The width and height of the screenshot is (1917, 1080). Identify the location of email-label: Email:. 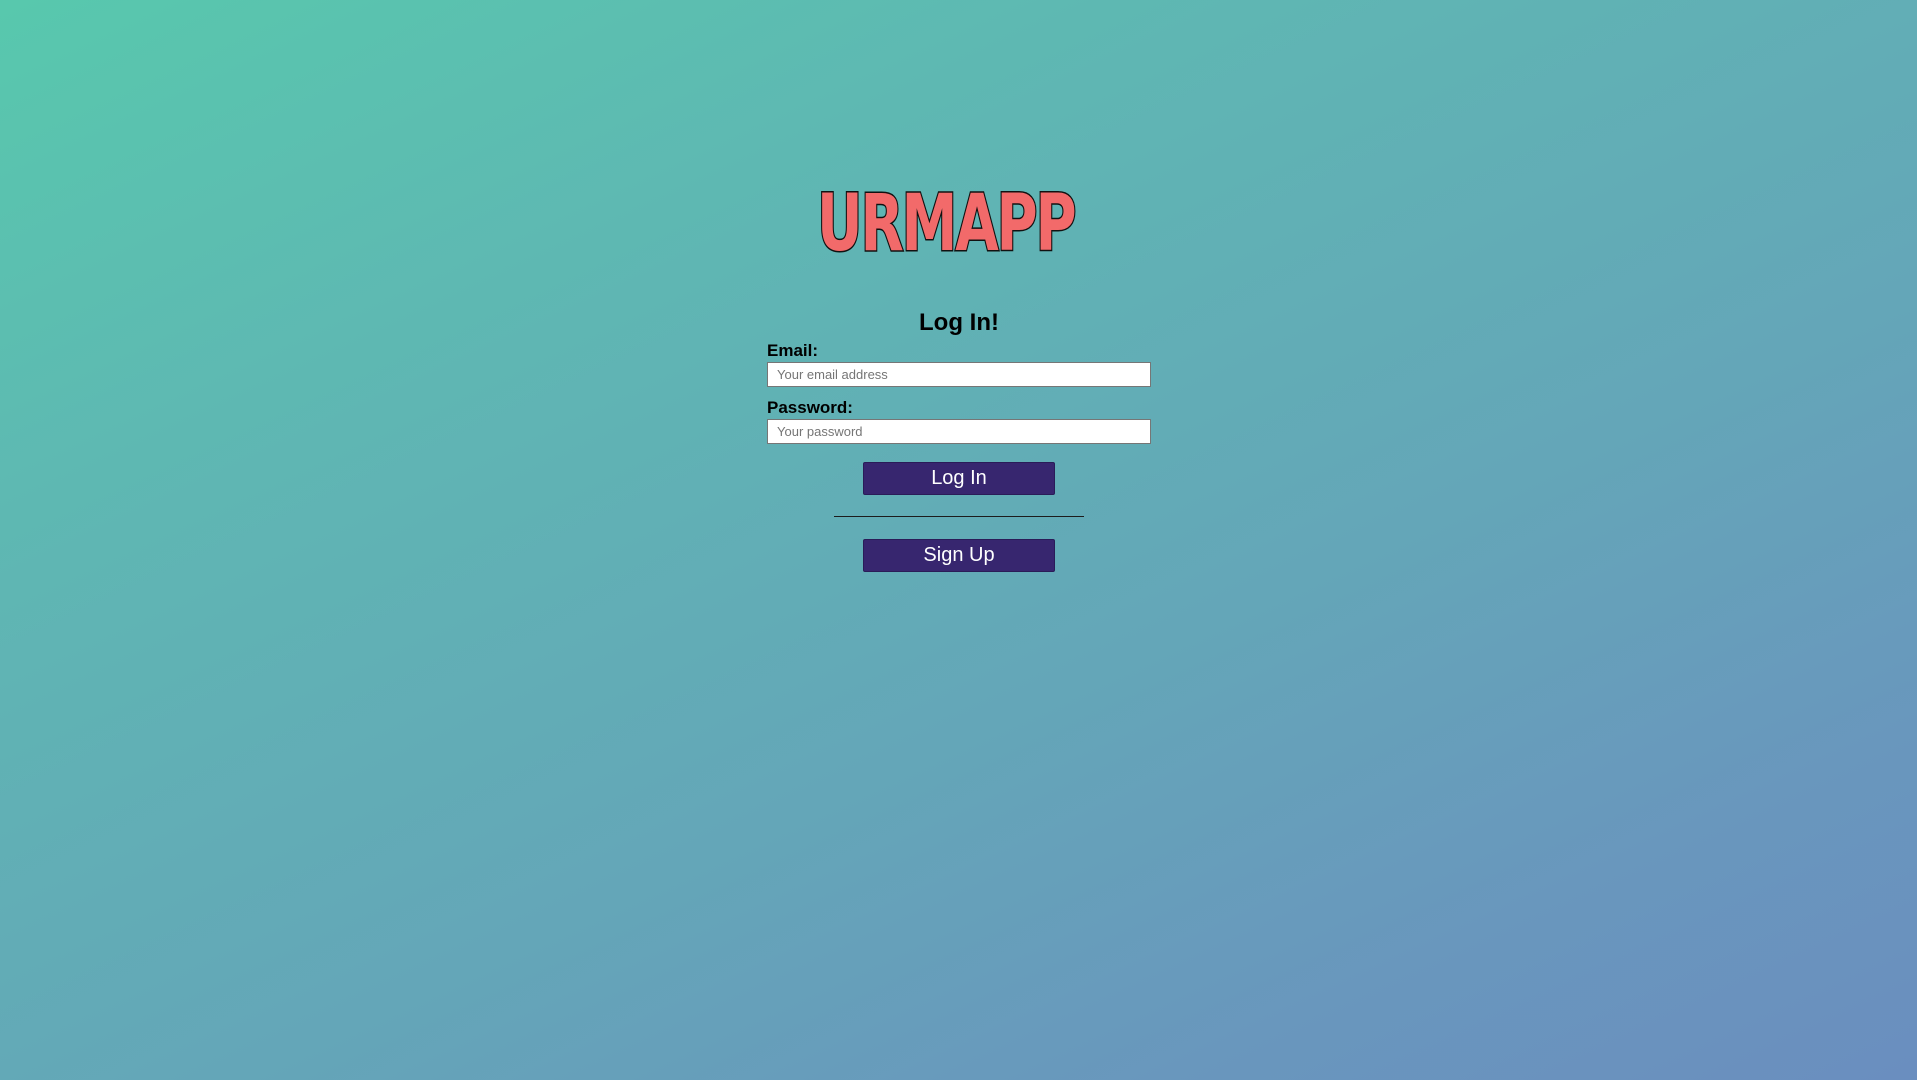
(793, 350).